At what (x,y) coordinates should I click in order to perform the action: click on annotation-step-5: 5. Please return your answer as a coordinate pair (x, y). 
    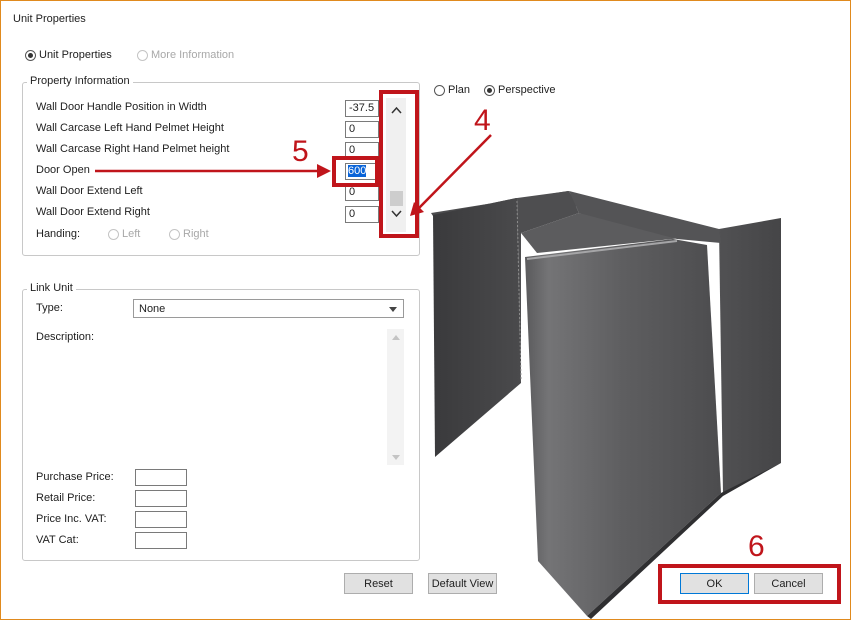
    Looking at the image, I should click on (300, 151).